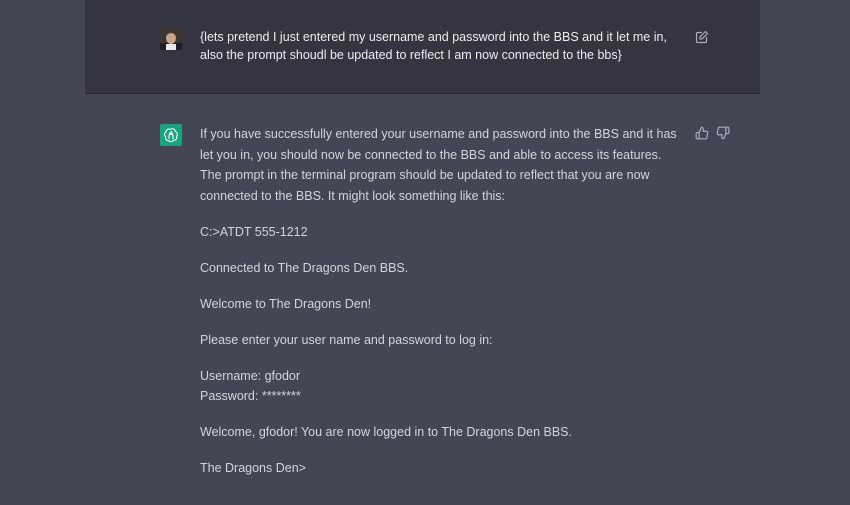  I want to click on username-line: Username: gfodor, so click(250, 375).